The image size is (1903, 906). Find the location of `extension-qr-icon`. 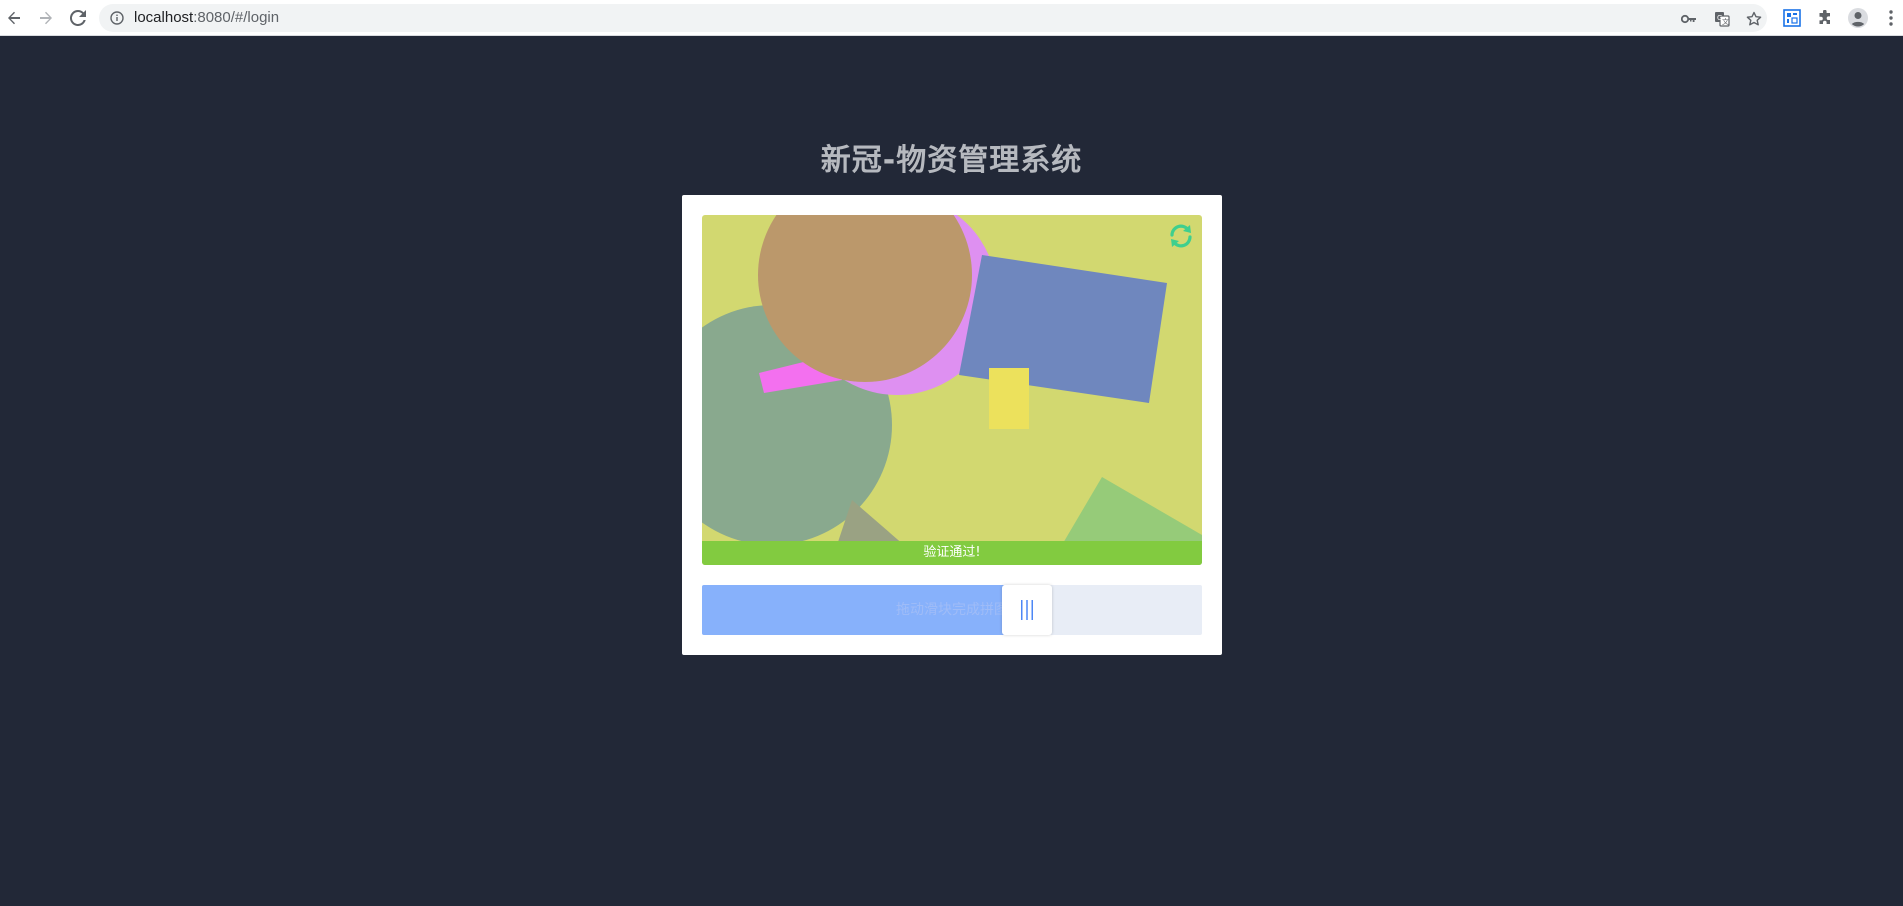

extension-qr-icon is located at coordinates (1792, 18).